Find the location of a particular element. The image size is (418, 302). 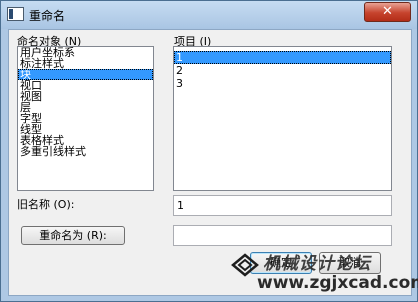

list-item: 2 is located at coordinates (282, 70).